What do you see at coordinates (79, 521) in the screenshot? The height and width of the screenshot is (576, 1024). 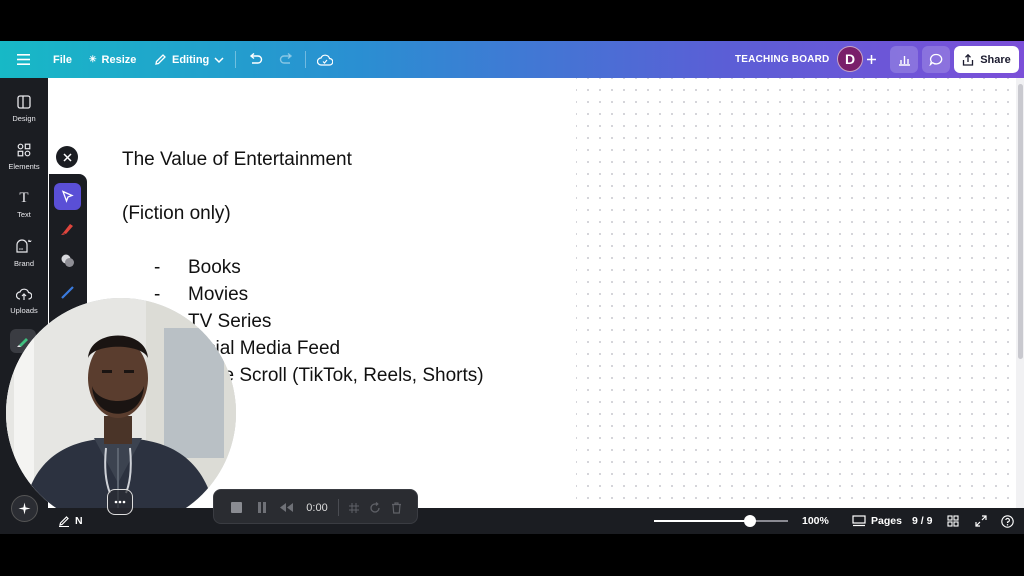 I see `notes-label: N` at bounding box center [79, 521].